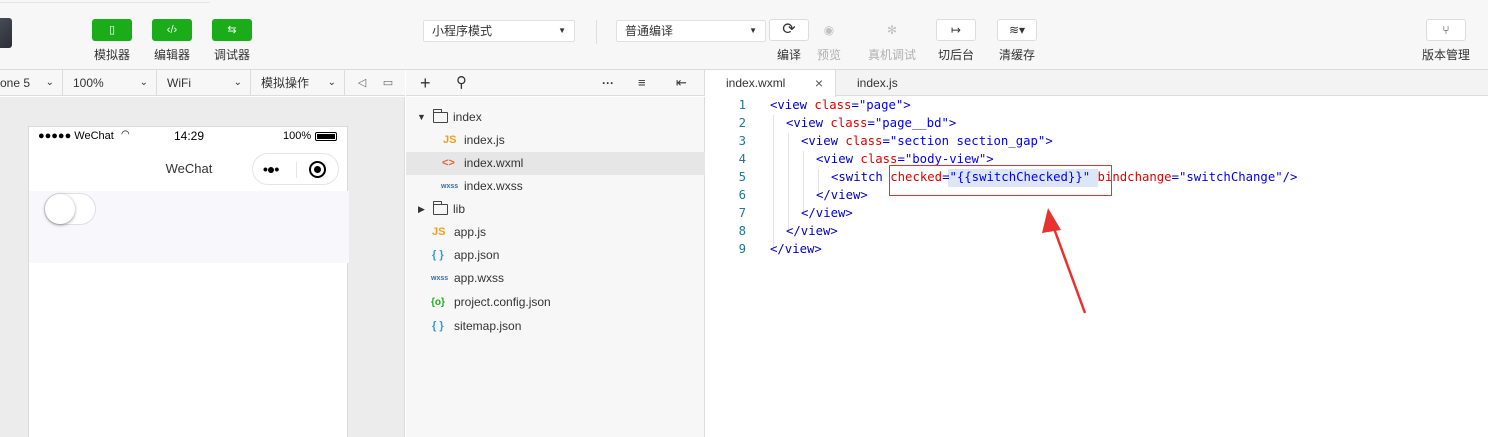  I want to click on nav-bar: WeChat •●•, so click(189, 169).